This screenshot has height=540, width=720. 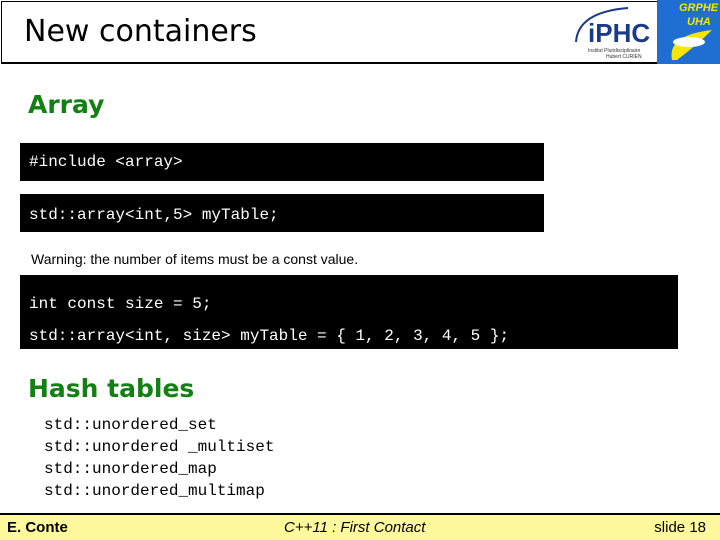 I want to click on footer: E. Conte C++11 : First Contact slide 18, so click(x=360, y=526).